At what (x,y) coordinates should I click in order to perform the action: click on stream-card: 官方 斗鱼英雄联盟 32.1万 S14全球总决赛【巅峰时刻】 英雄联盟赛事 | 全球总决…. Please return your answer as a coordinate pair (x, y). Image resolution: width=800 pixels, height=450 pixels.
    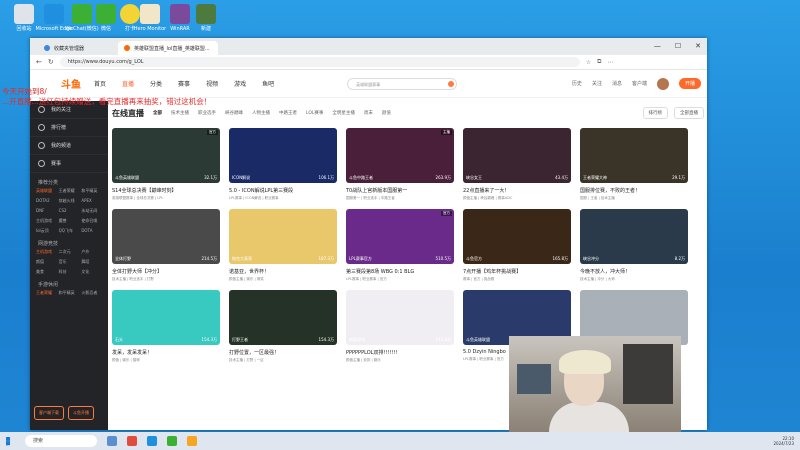
    Looking at the image, I should click on (166, 164).